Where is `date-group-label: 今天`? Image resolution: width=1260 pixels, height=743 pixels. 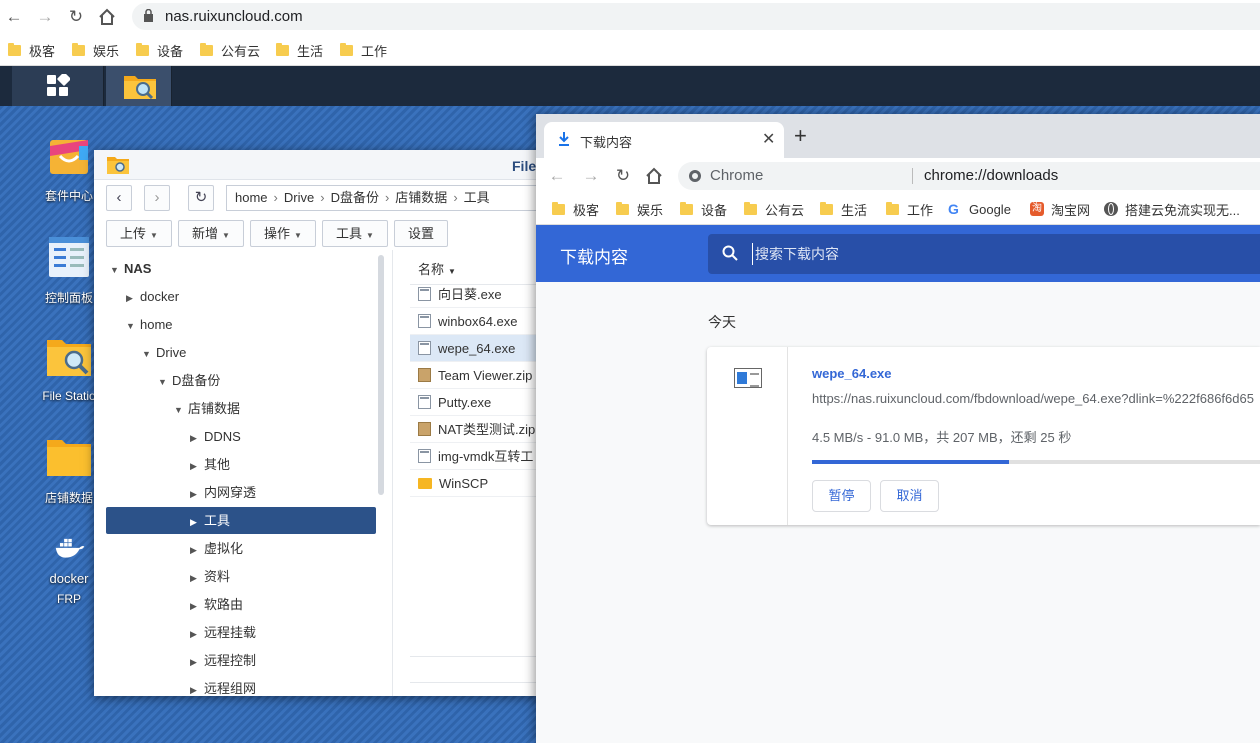
date-group-label: 今天 is located at coordinates (722, 322).